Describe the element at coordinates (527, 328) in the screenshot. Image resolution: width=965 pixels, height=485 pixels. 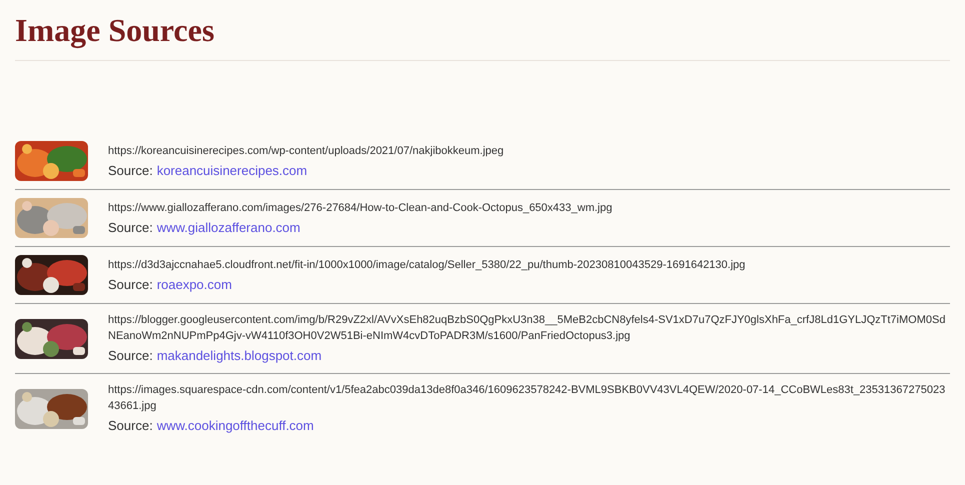
I see `image-url: https://blogger.googleusercontent.com/img/b/R29vZ2xl/AVvXsEh82uqBzbS0QgPkxU3n38__5MeB2cbCN8yfels4-SV1xD7u7QzFJY0glsXhFa_crfJ8Ld1GYLJQzTt7iMOM0SdNEanoWm2nNUPmPp4Gjv-vW4110f3OH0V2W51Bi-eNImW4cvDToPADR3M/s1600/PanFriedOctopus3.jpg` at that location.